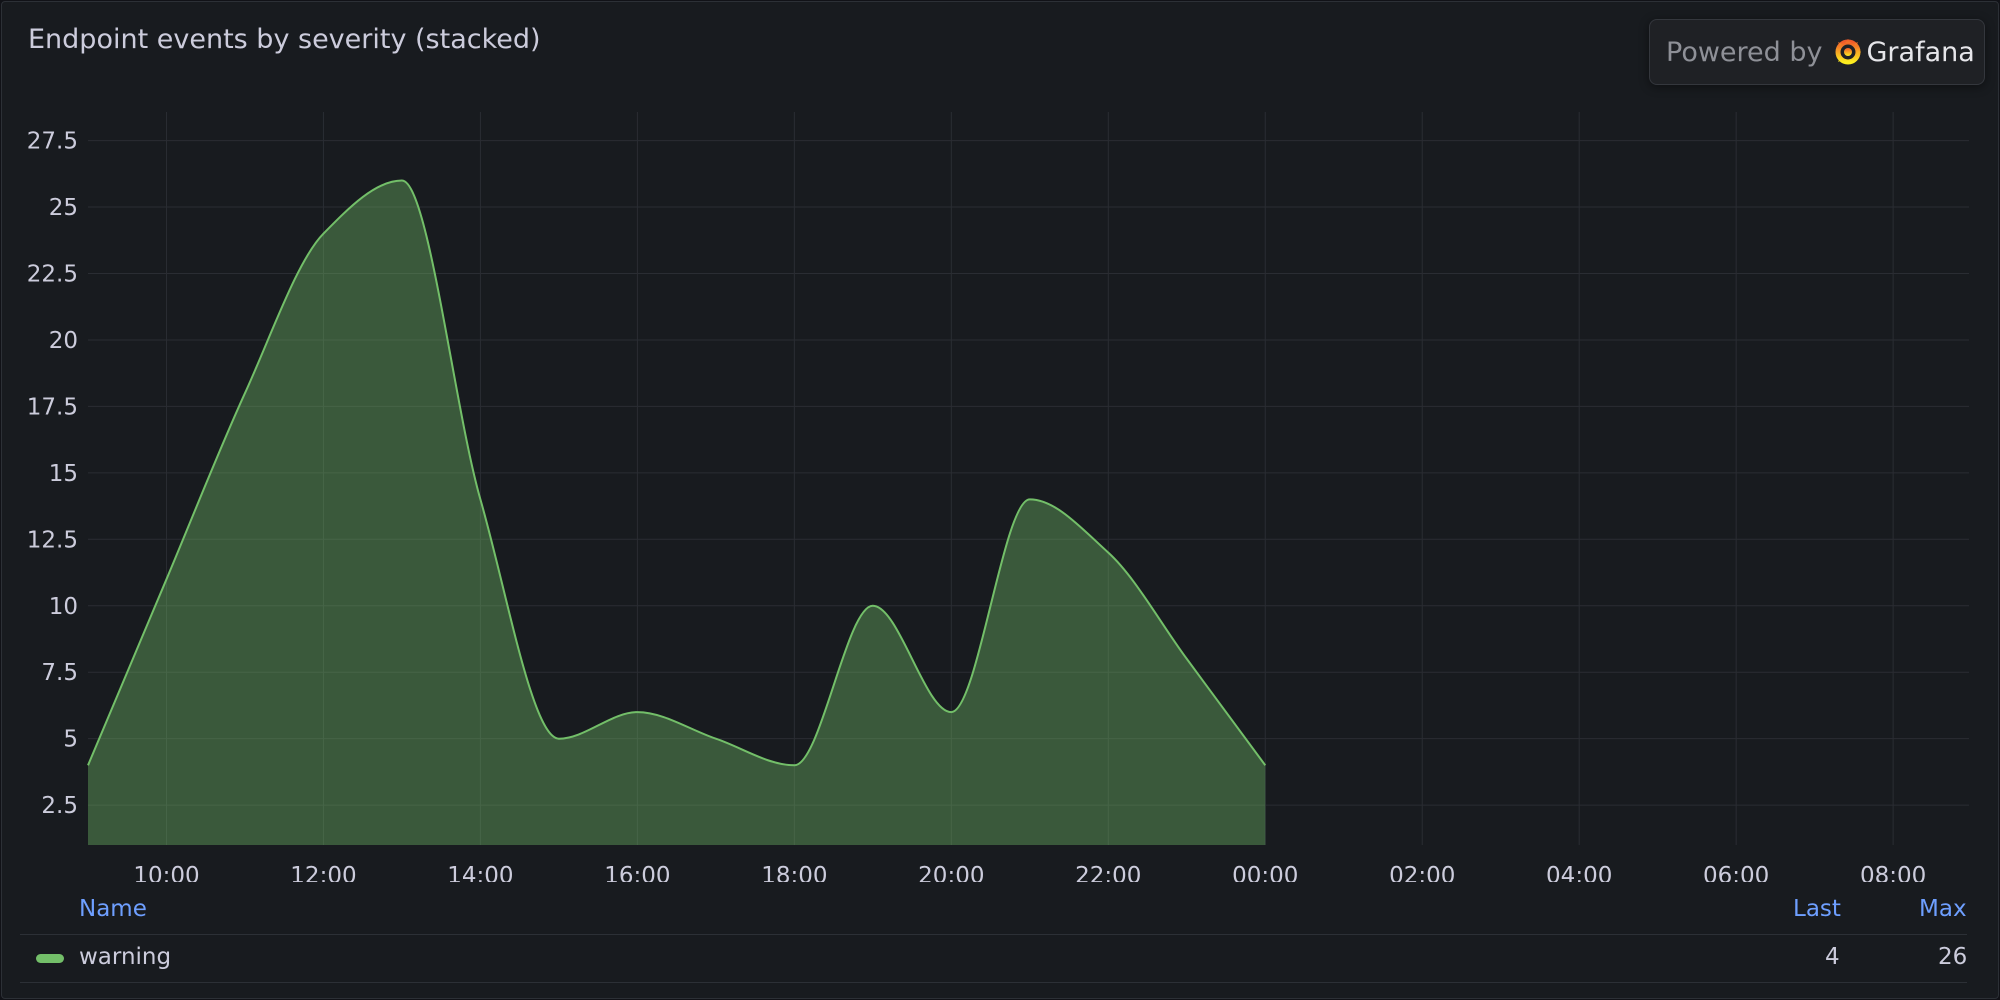 The height and width of the screenshot is (1000, 2000). Describe the element at coordinates (1817, 909) in the screenshot. I see `legend-header-last: Last` at that location.